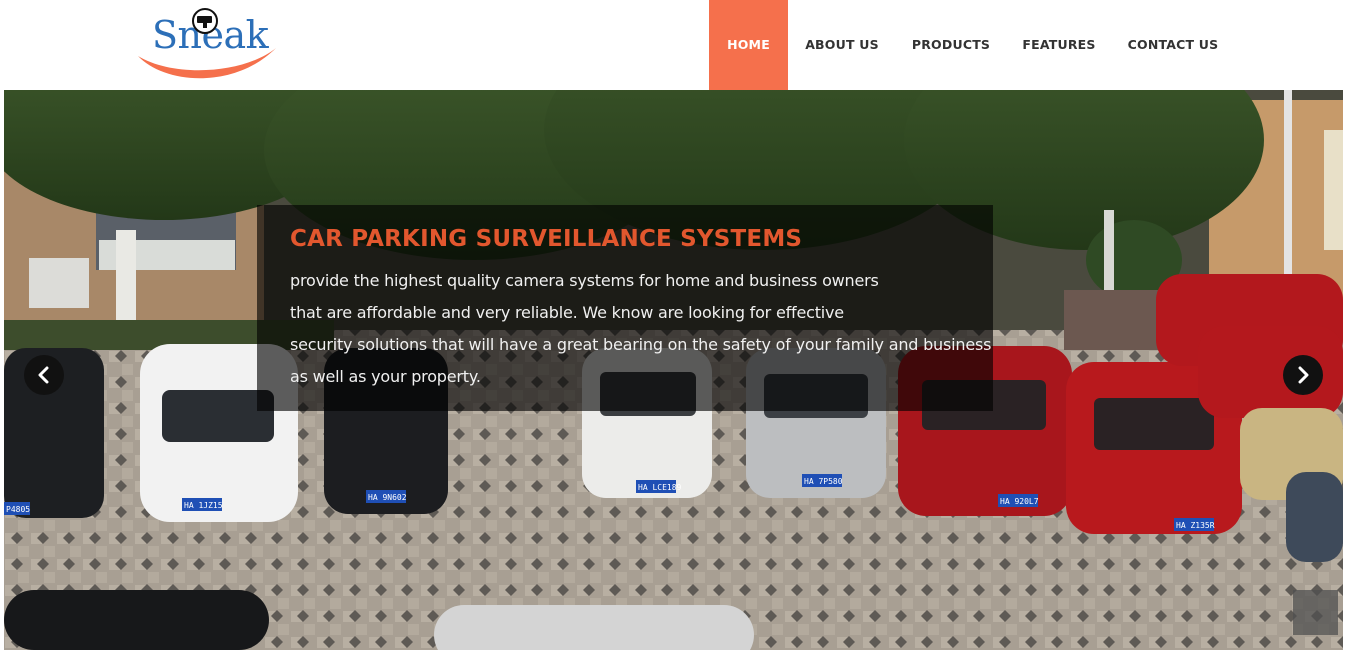  I want to click on hero-title: CAR PARKING SURVEILLANCE SYSTEMS, so click(546, 239).